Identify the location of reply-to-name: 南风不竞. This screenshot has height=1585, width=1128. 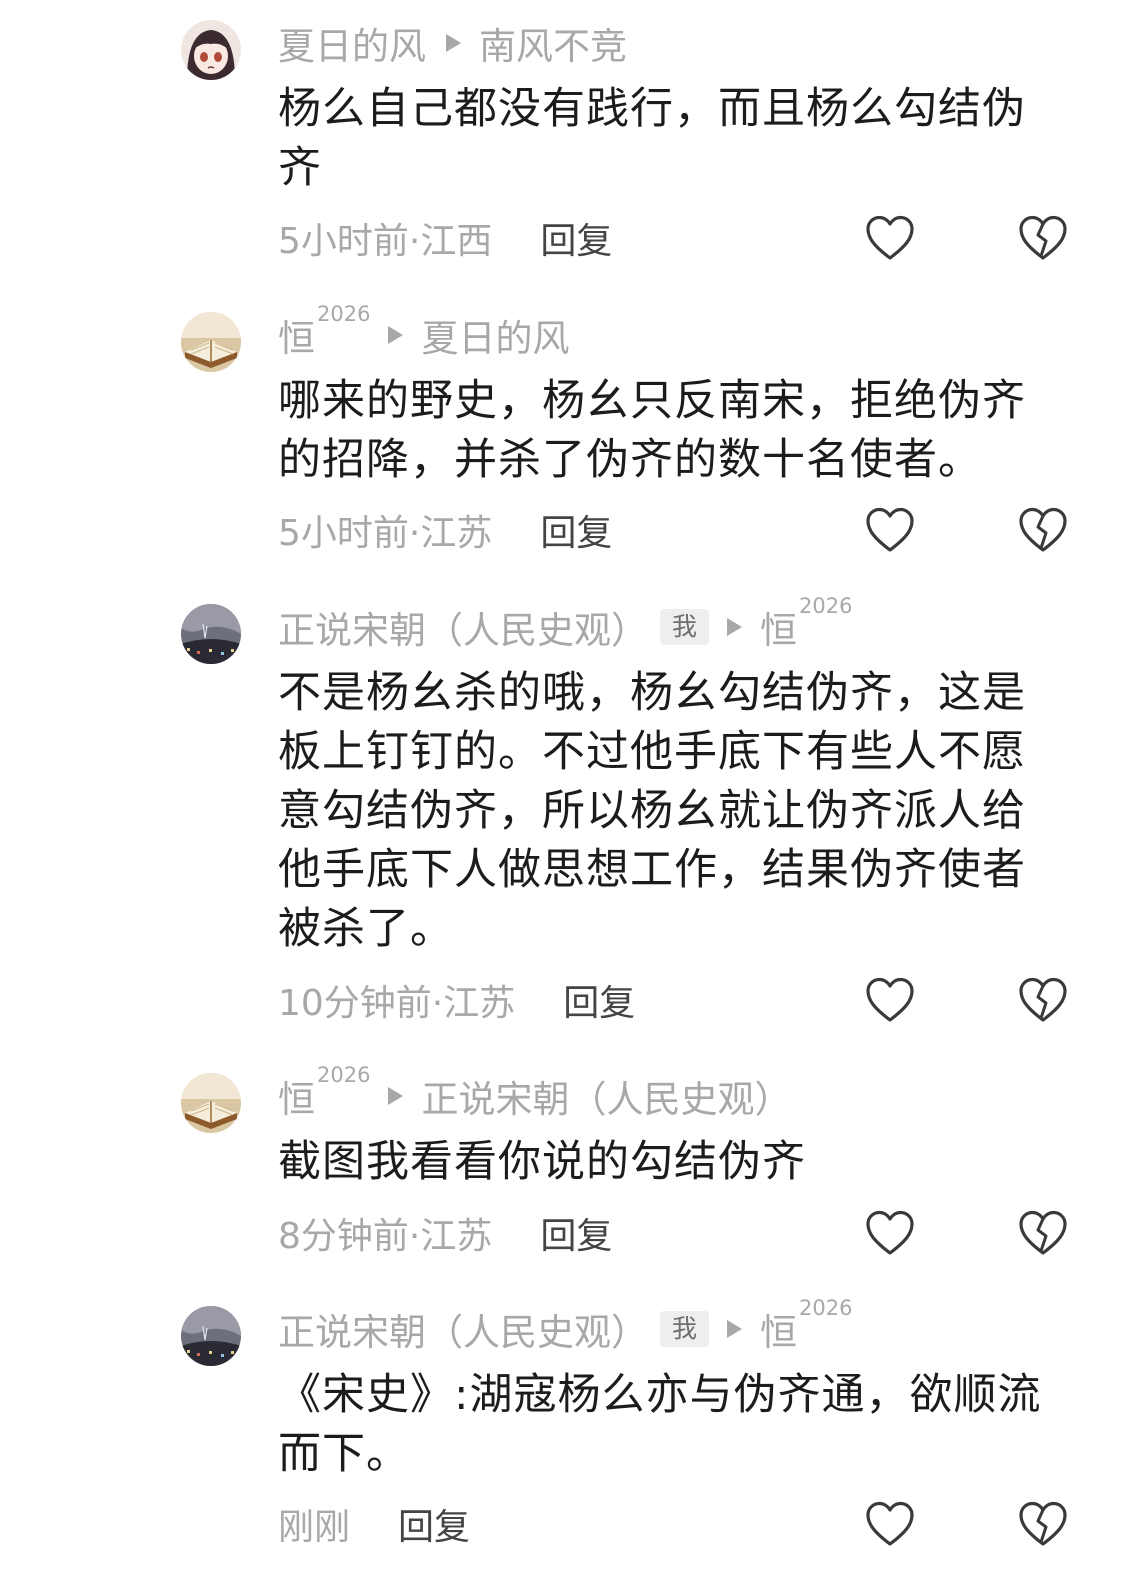
(553, 43).